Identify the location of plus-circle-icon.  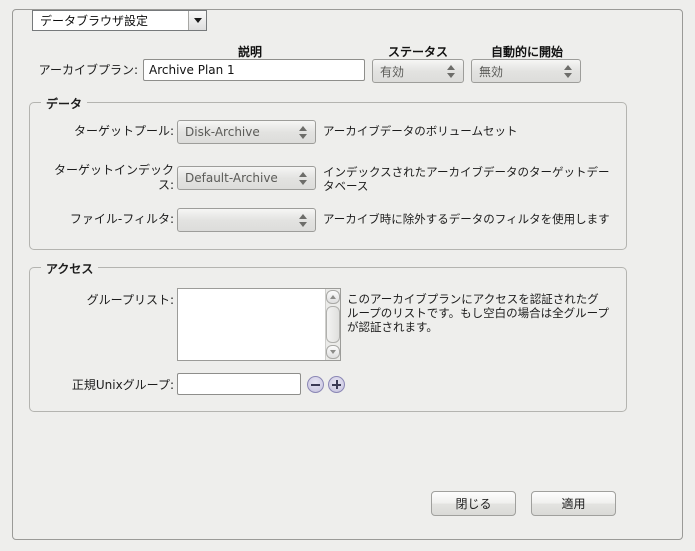
(336, 384).